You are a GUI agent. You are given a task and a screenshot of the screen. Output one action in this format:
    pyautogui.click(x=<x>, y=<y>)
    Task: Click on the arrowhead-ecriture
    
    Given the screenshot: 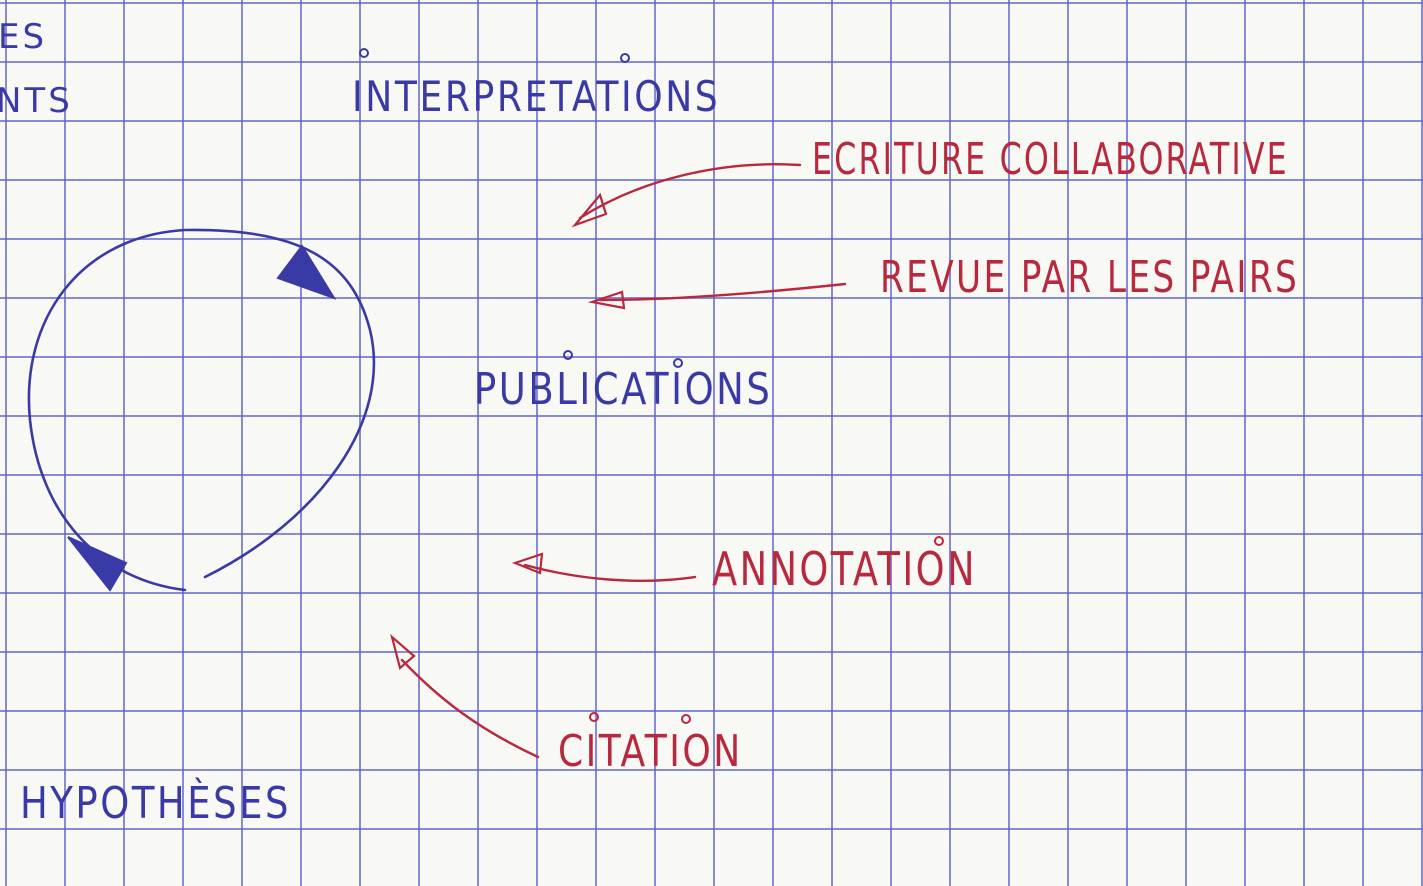 What is the action you would take?
    pyautogui.click(x=589, y=210)
    